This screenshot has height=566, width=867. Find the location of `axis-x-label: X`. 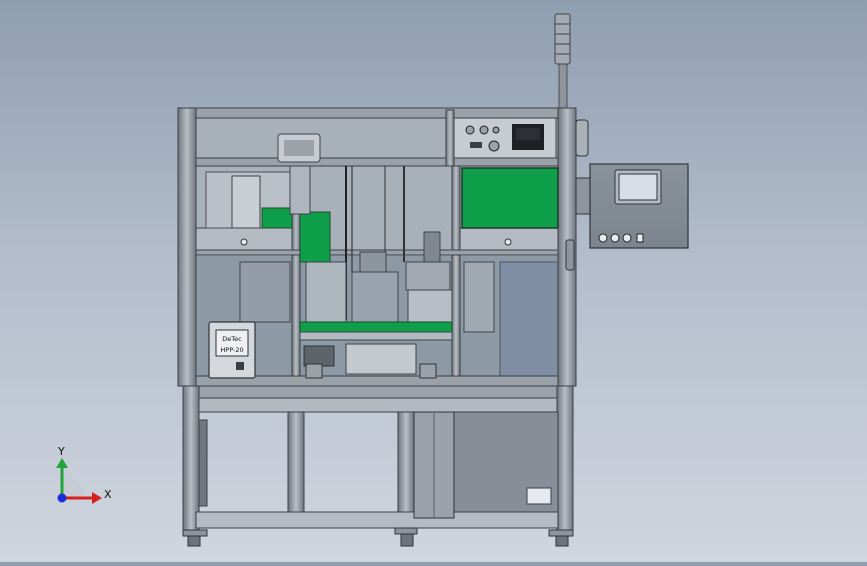

axis-x-label: X is located at coordinates (108, 494).